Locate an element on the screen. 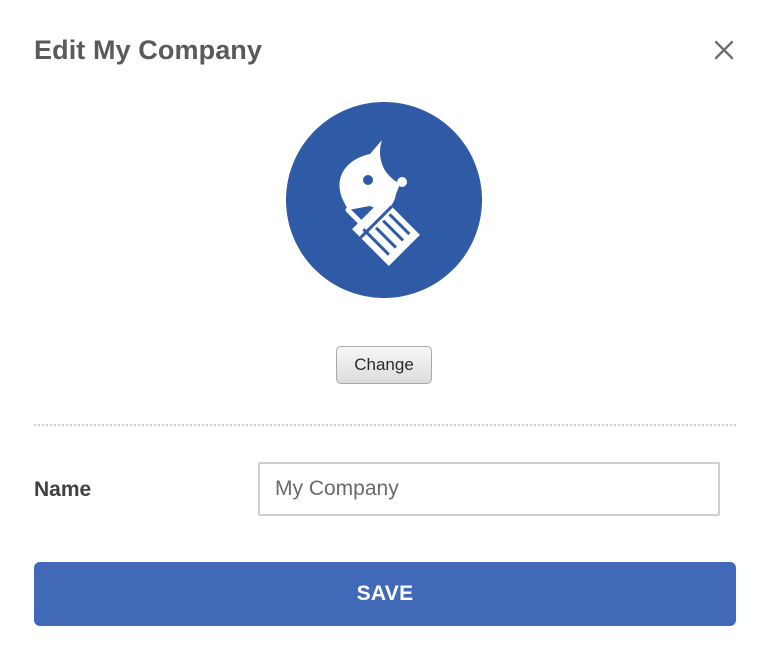  dialog-title: Edit My Company is located at coordinates (148, 50).